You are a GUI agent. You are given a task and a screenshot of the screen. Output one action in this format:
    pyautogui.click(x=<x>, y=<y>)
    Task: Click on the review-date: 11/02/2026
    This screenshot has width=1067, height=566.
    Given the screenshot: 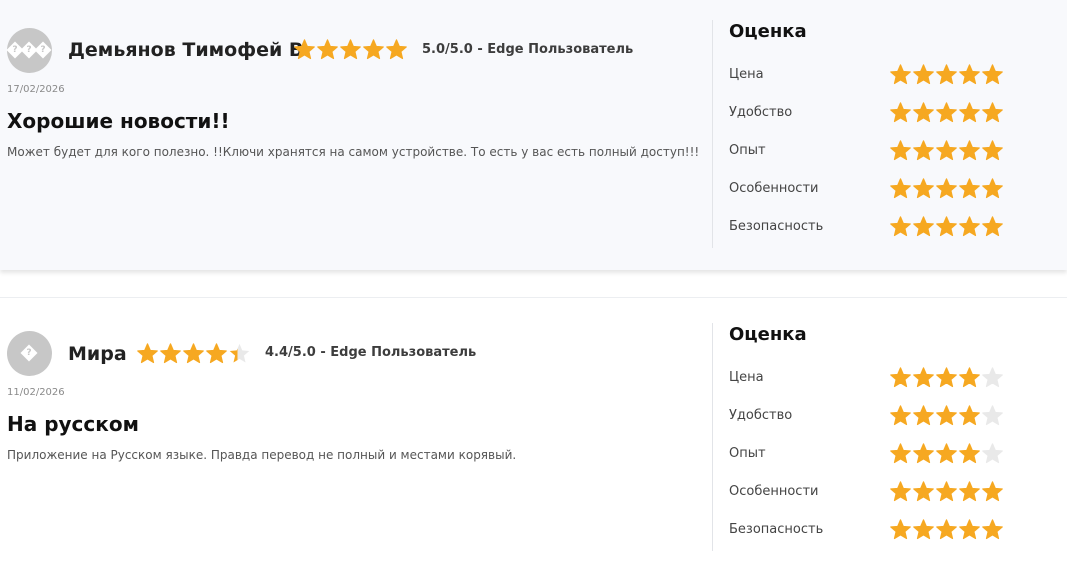 What is the action you would take?
    pyautogui.click(x=36, y=392)
    